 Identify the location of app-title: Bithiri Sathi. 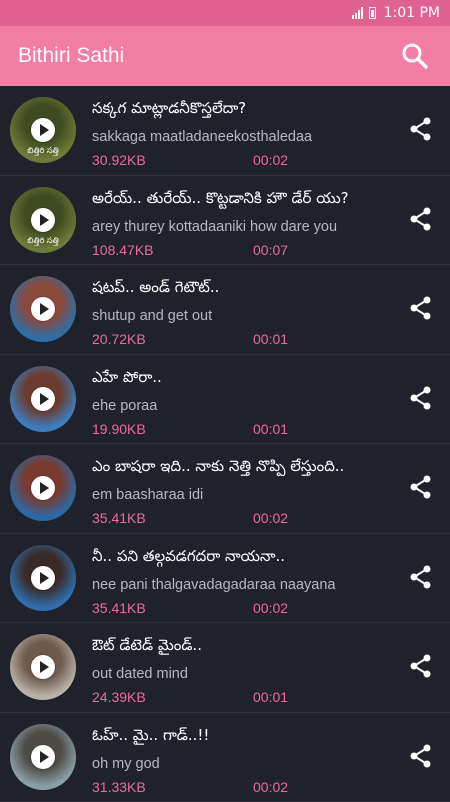
(71, 56).